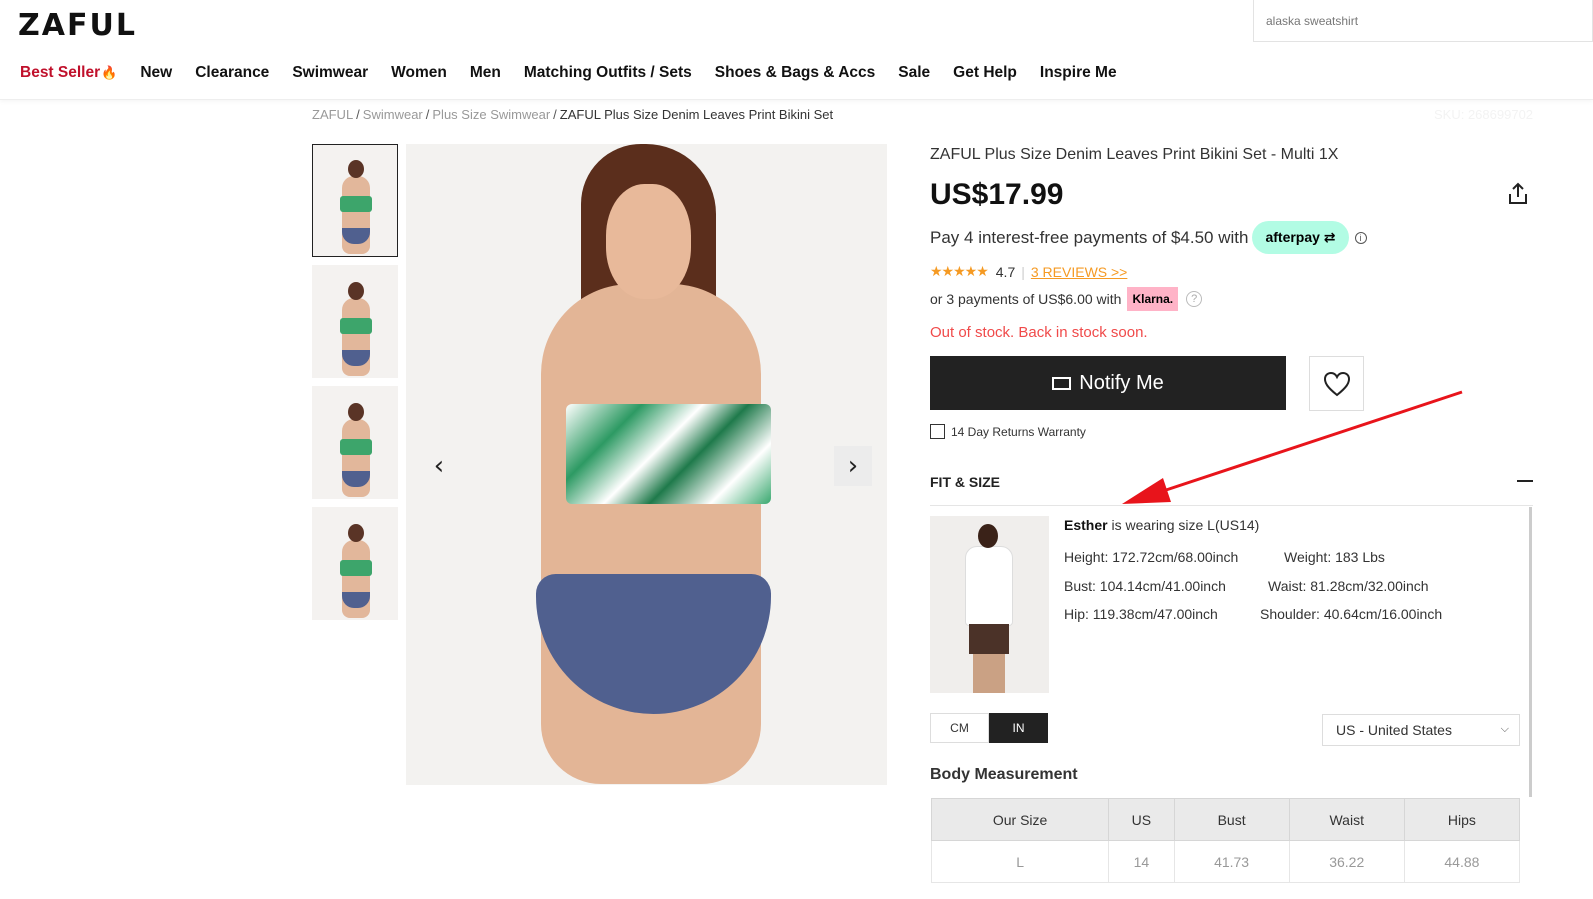  I want to click on stock-status: Out of stock. Back in stock soon., so click(1039, 332).